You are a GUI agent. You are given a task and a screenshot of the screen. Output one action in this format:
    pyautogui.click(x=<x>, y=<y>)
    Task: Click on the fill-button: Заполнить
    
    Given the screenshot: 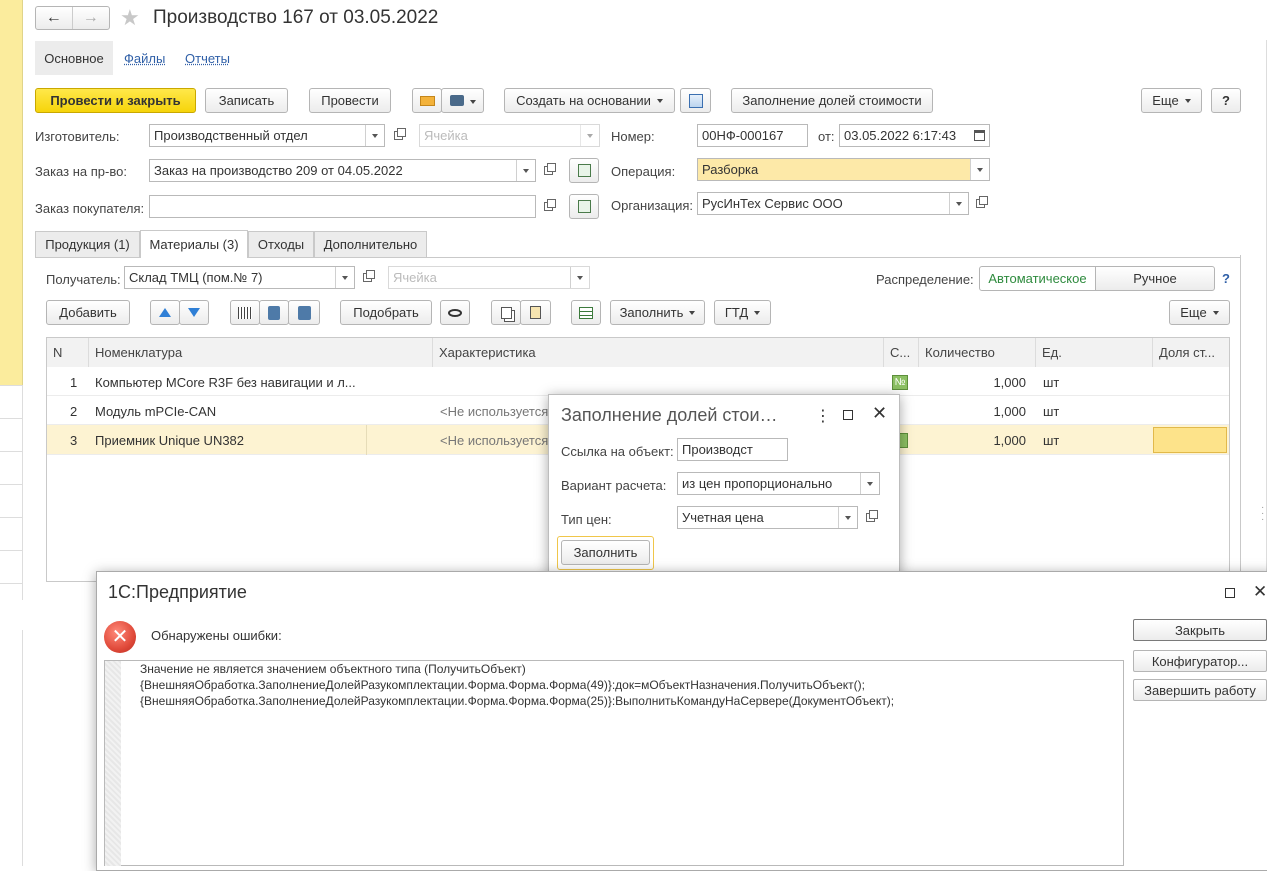 What is the action you would take?
    pyautogui.click(x=657, y=312)
    